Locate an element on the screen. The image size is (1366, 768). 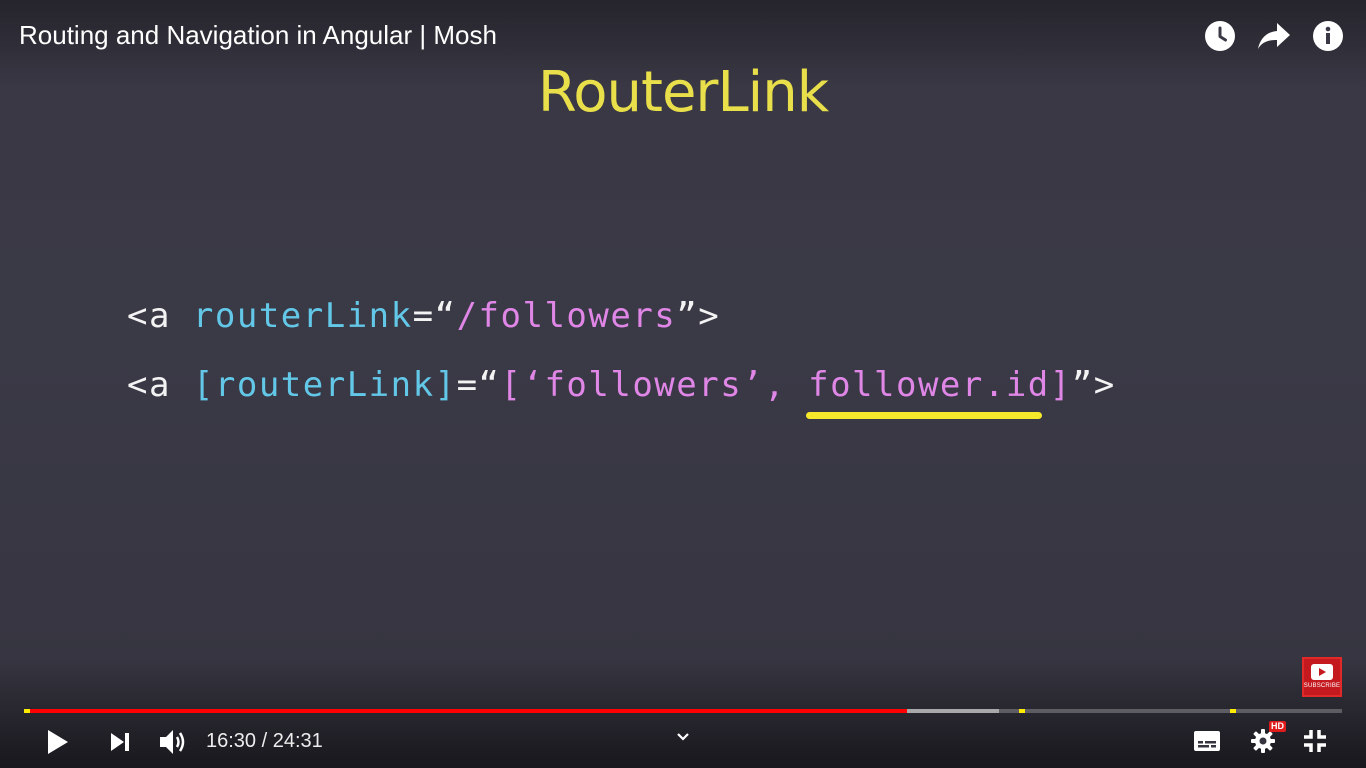
play-icon is located at coordinates (58, 742).